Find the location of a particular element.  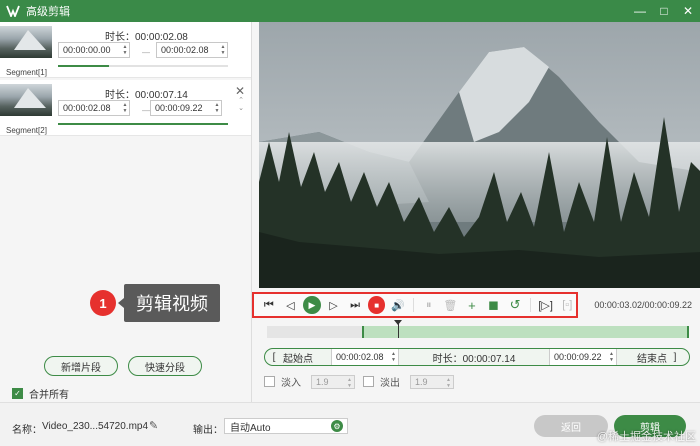

set-start-button: 起始点 is located at coordinates (307, 357).